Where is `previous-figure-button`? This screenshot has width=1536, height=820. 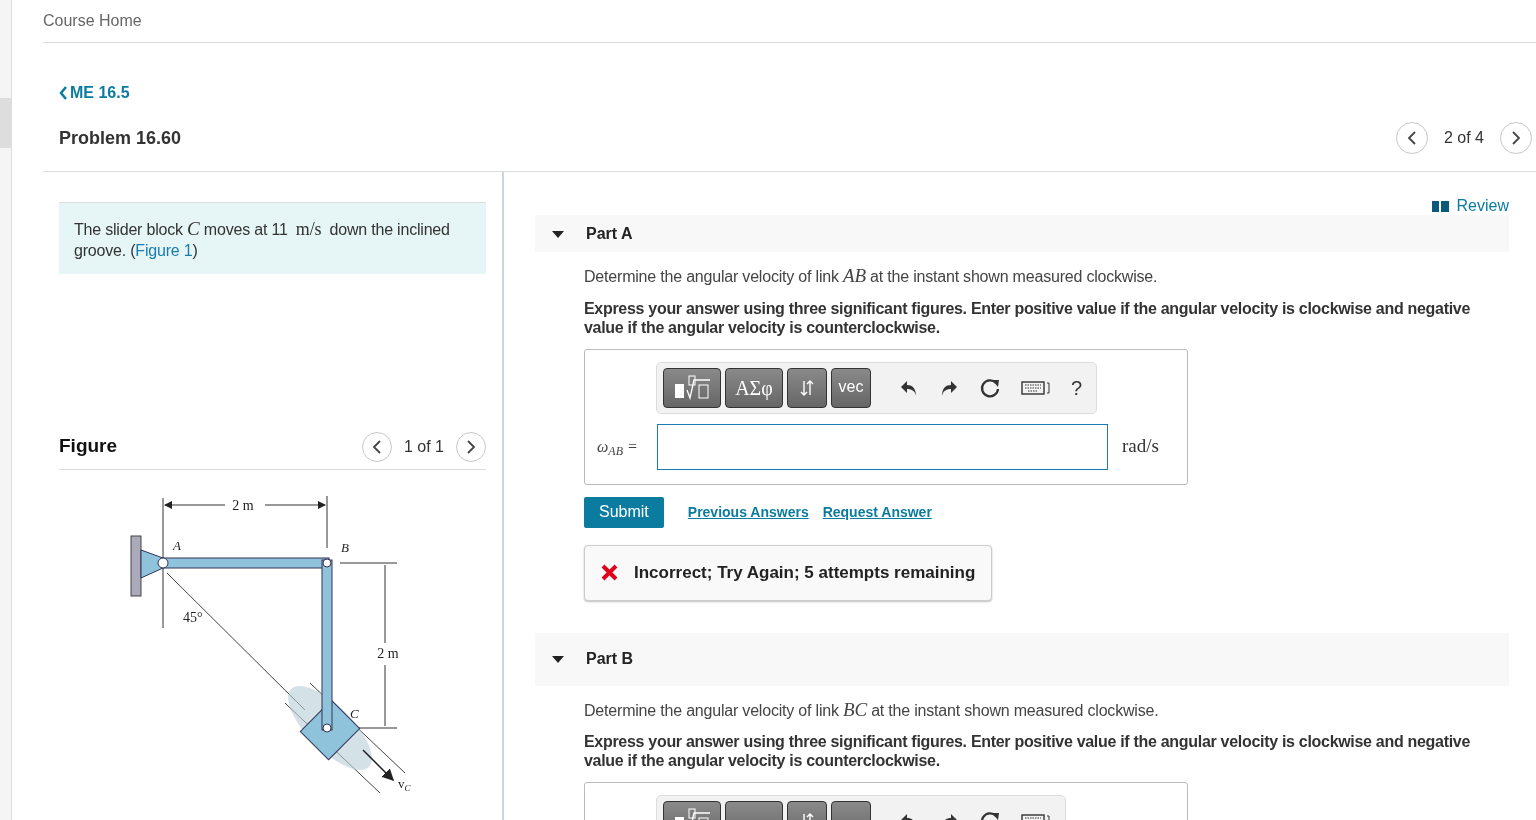 previous-figure-button is located at coordinates (376, 446).